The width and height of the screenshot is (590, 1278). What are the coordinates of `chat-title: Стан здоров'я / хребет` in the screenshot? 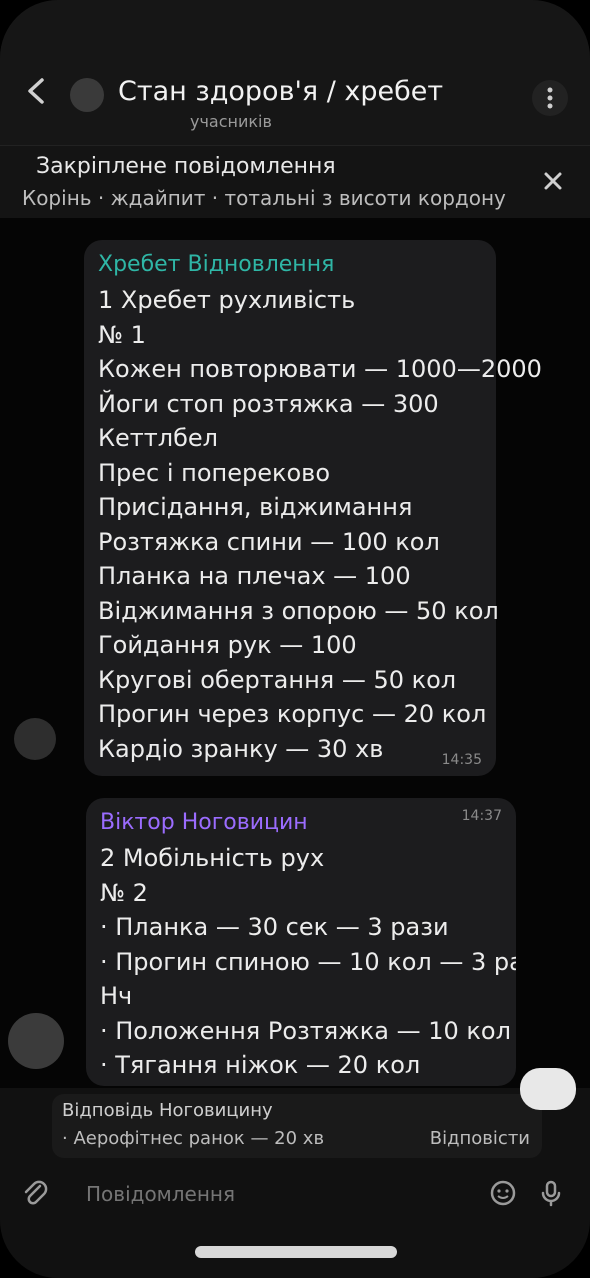 It's located at (280, 91).